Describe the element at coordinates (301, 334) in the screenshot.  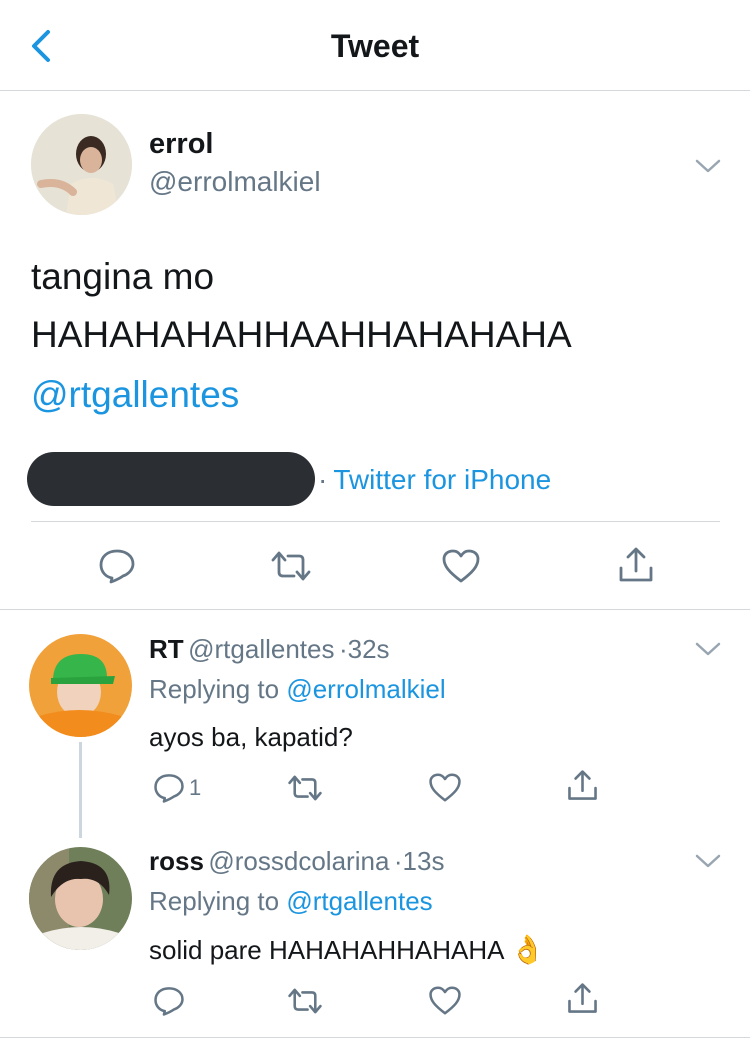
I see `tweet-text-line-2: HAHAHAHAHHAAHHAHAHAHA` at that location.